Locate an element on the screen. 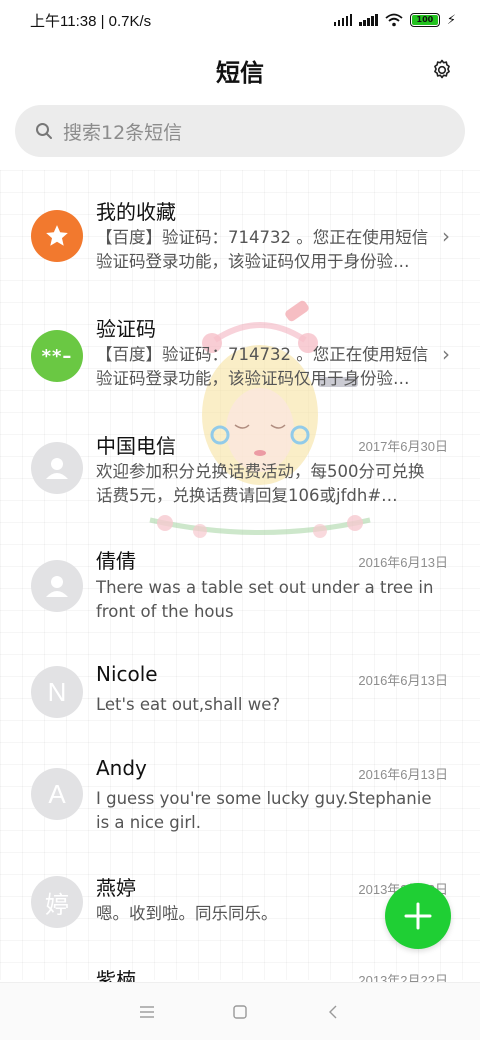 The image size is (480, 1040). wifi-icon is located at coordinates (394, 20).